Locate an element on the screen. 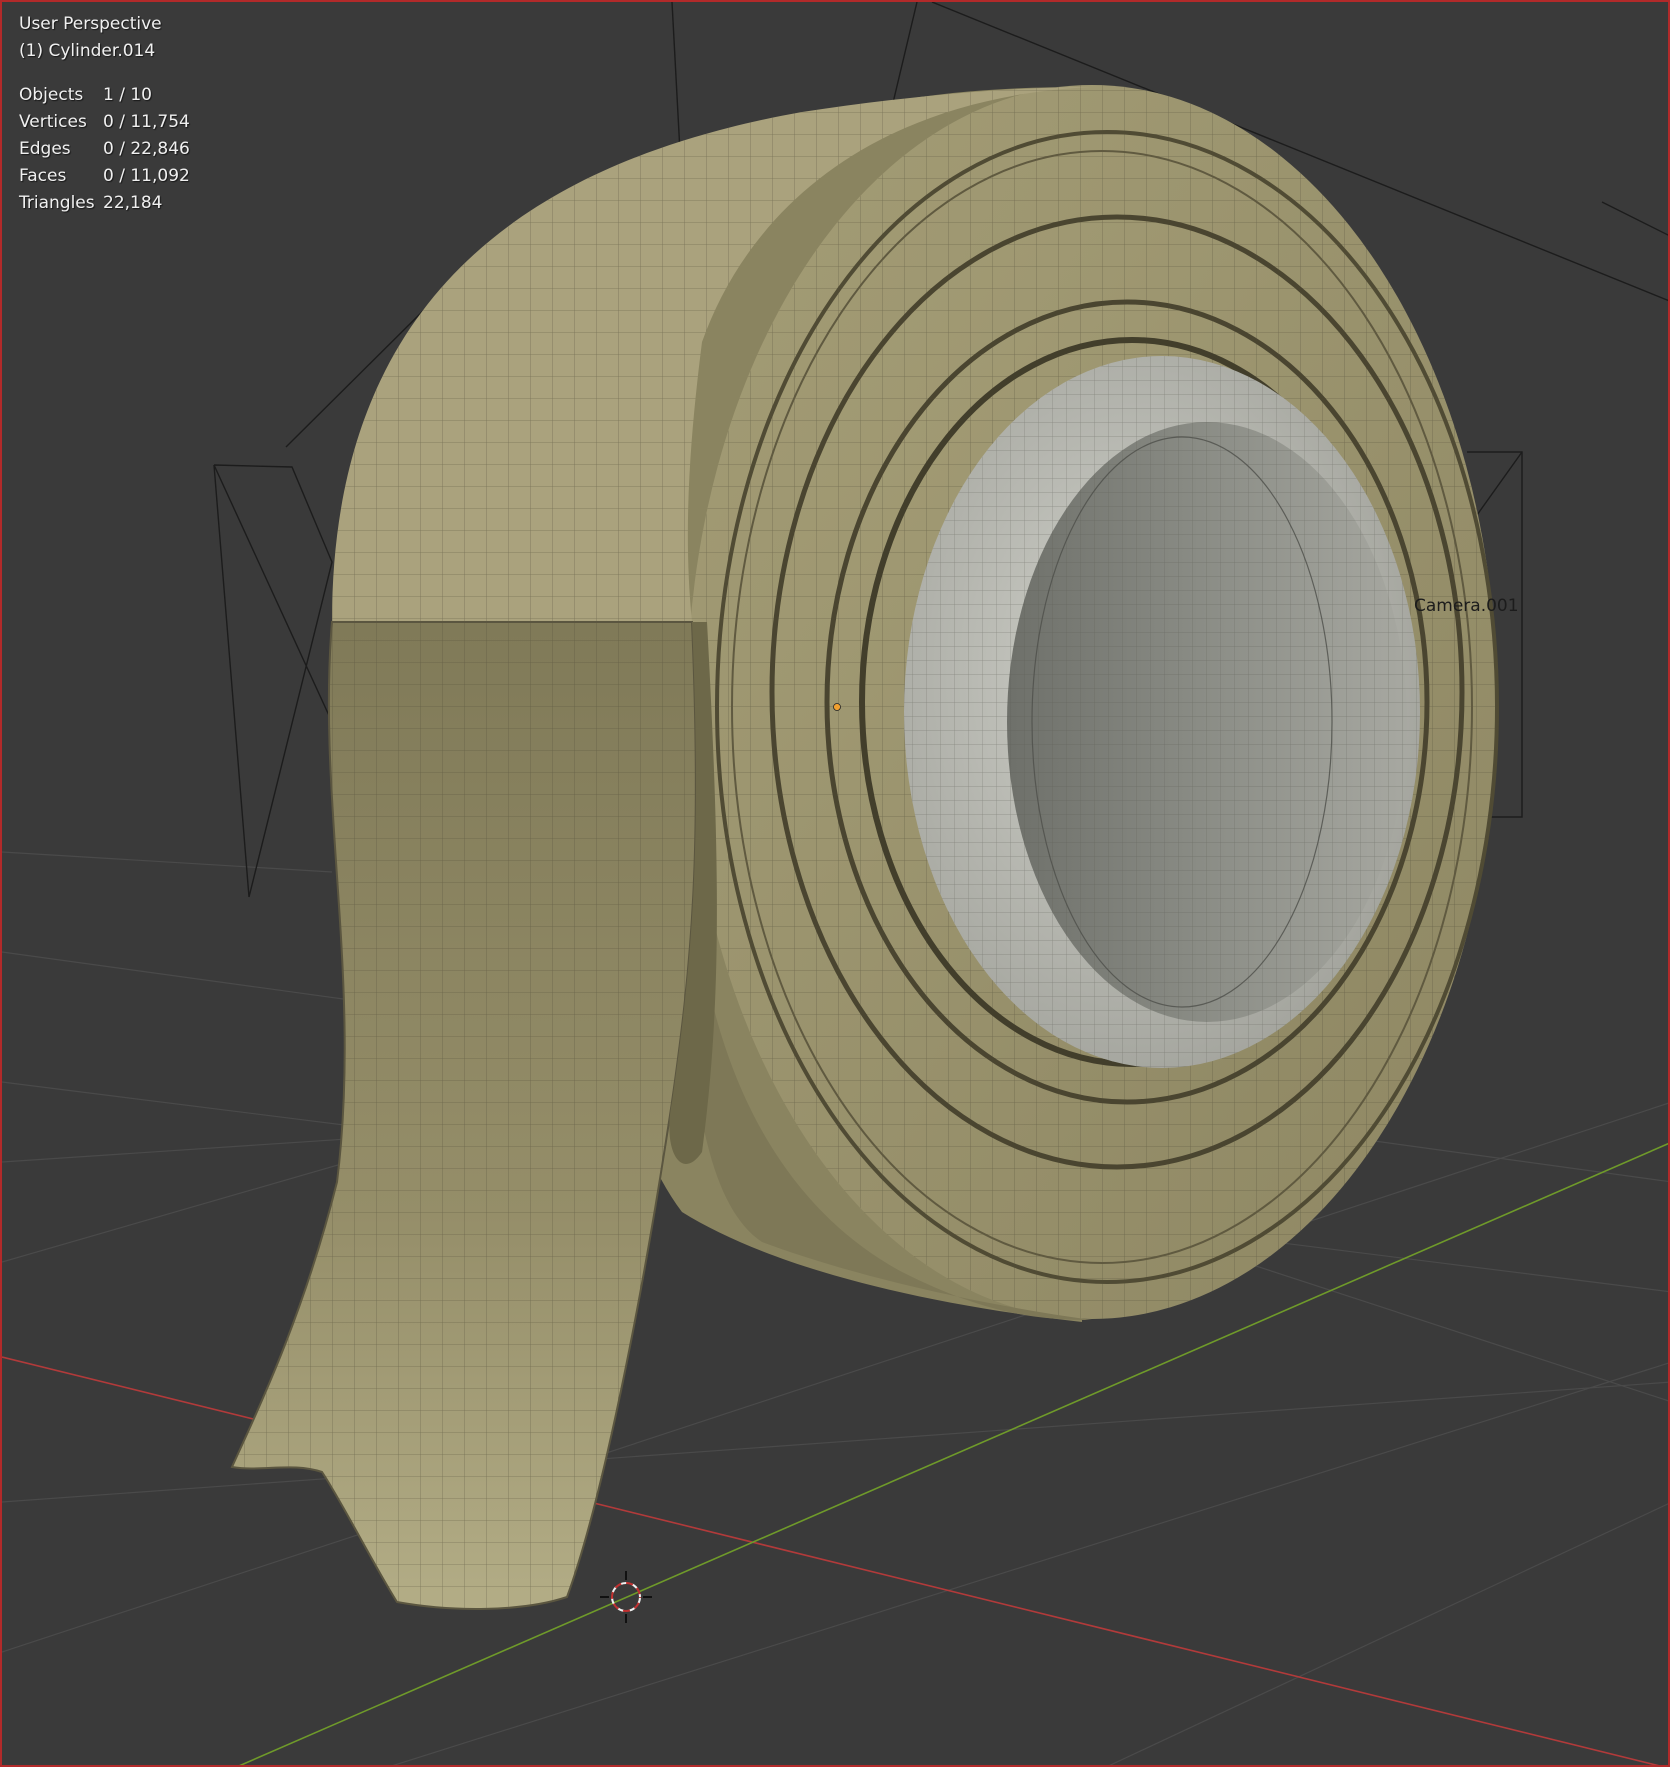 The image size is (1670, 1767). stat-row-objects: Objects 1 / 10 is located at coordinates (104, 95).